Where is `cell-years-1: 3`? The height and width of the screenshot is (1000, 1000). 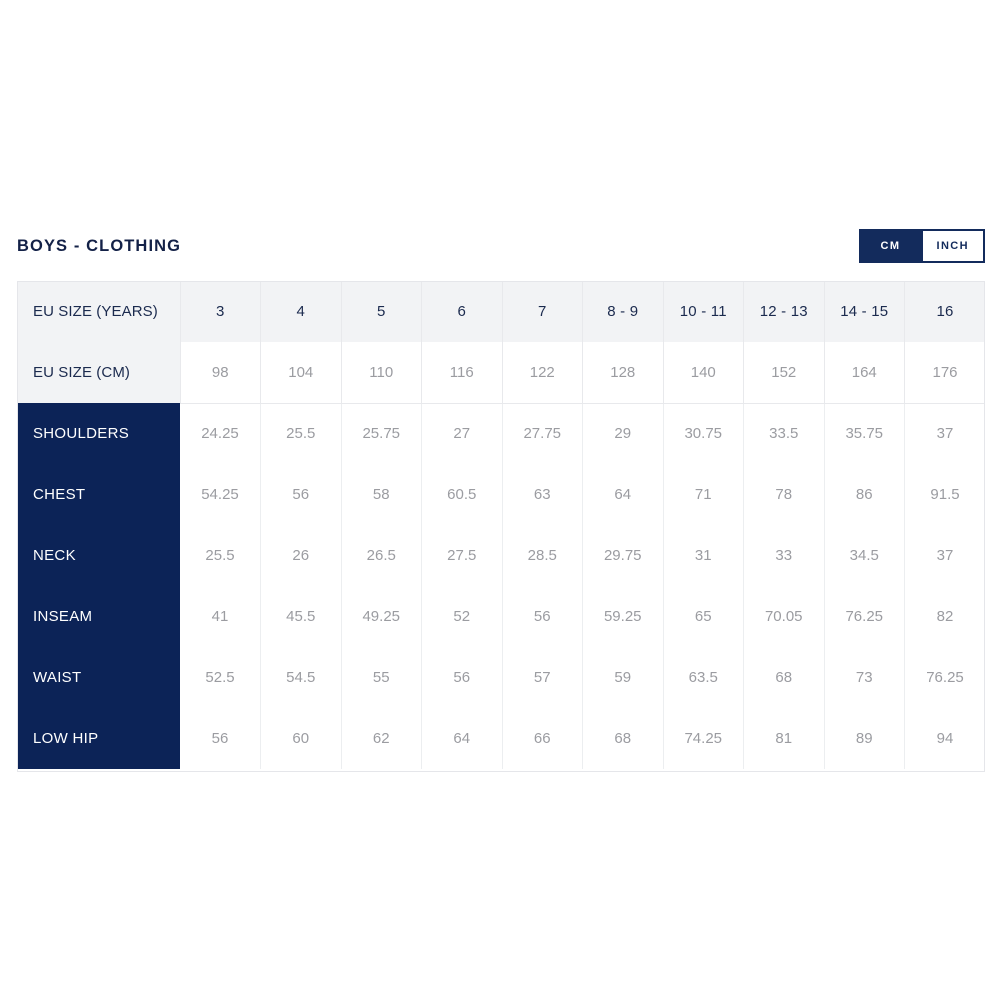 cell-years-1: 3 is located at coordinates (220, 311).